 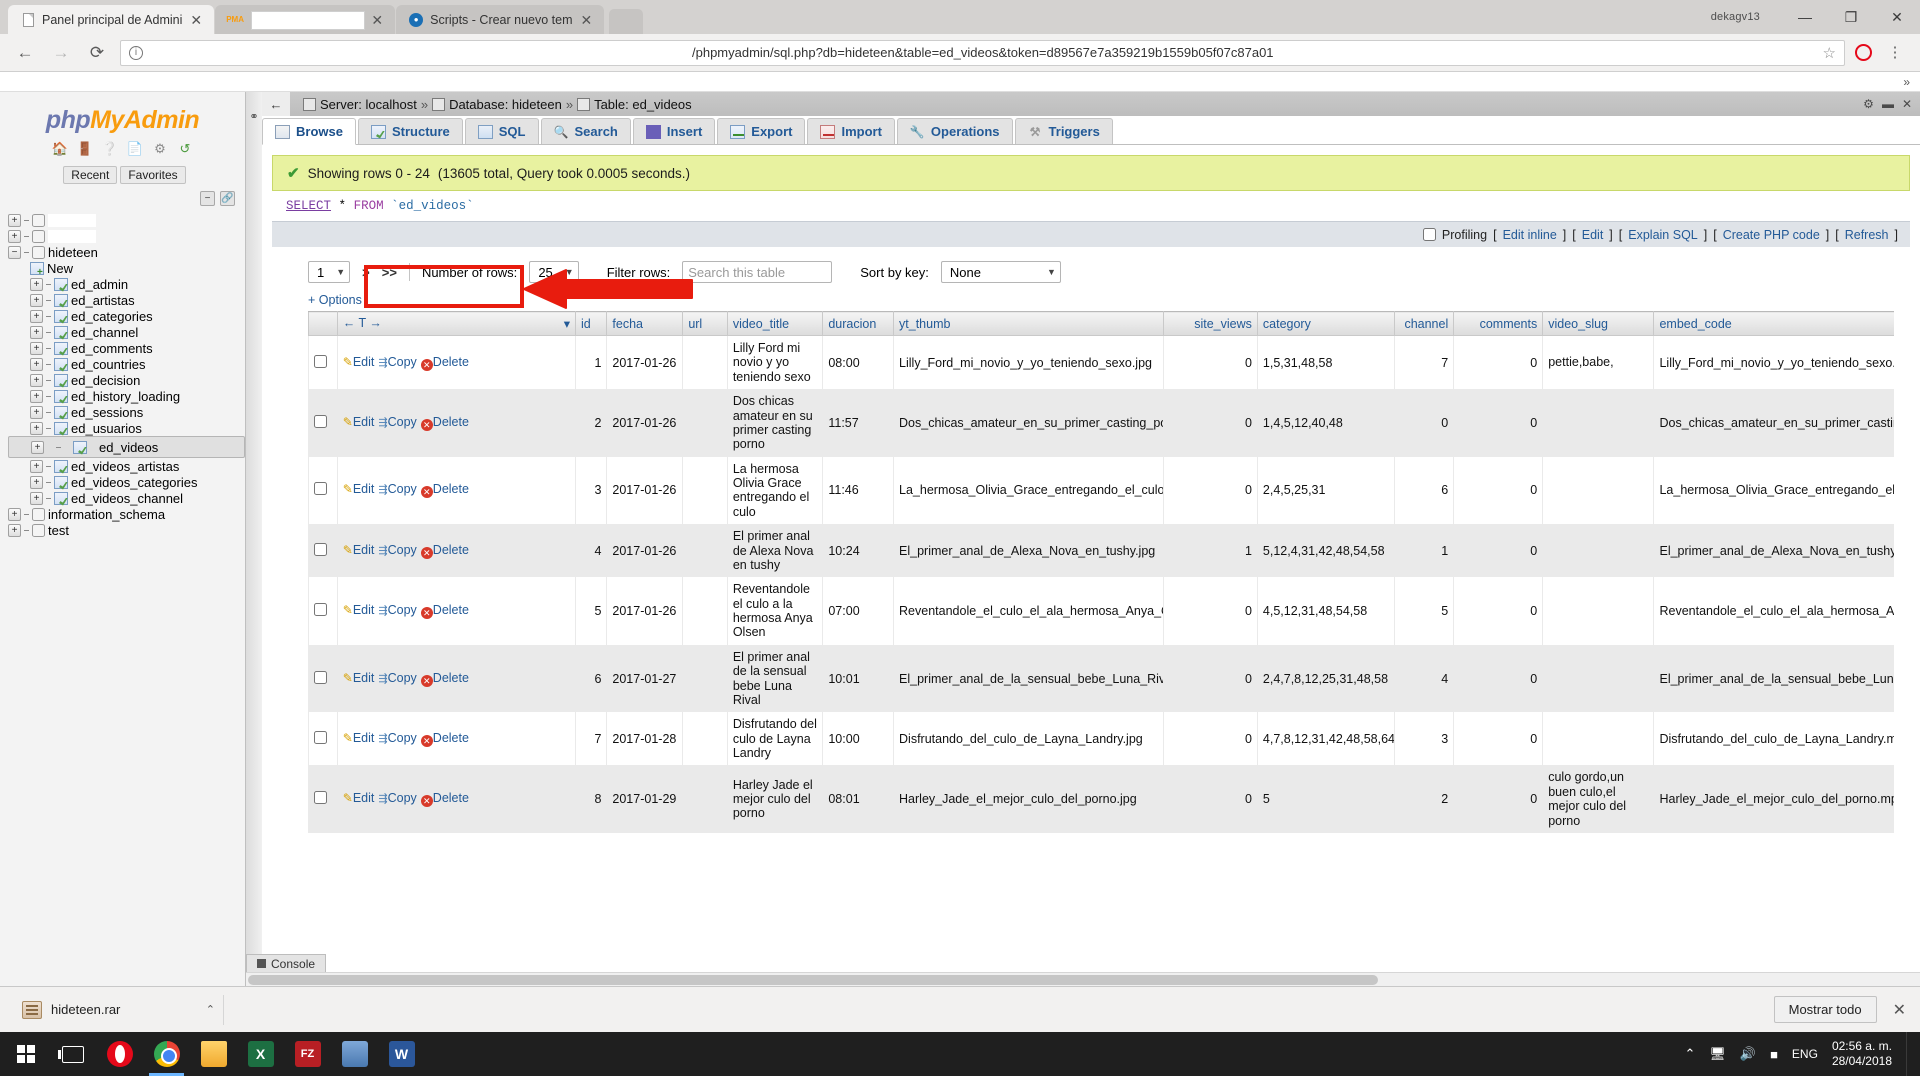 What do you see at coordinates (207, 198) in the screenshot?
I see `collapse-all-icon: −` at bounding box center [207, 198].